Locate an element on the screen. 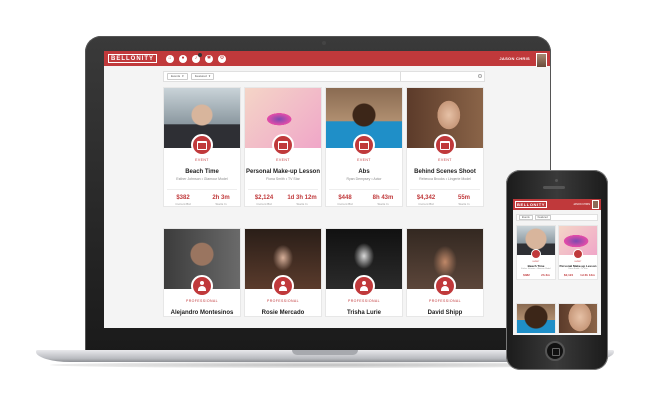  mobile-filter-featured: Featured is located at coordinates (542, 217).